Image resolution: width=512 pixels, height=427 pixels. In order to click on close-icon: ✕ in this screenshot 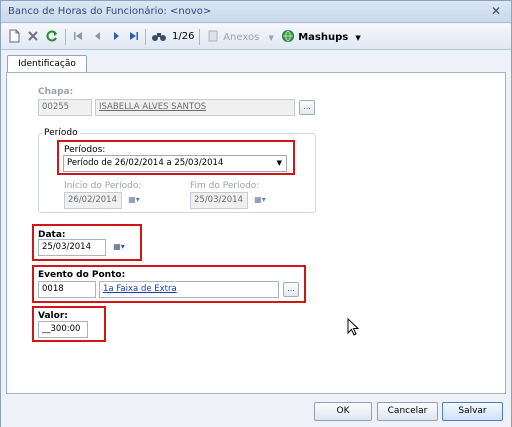, I will do `click(496, 11)`.